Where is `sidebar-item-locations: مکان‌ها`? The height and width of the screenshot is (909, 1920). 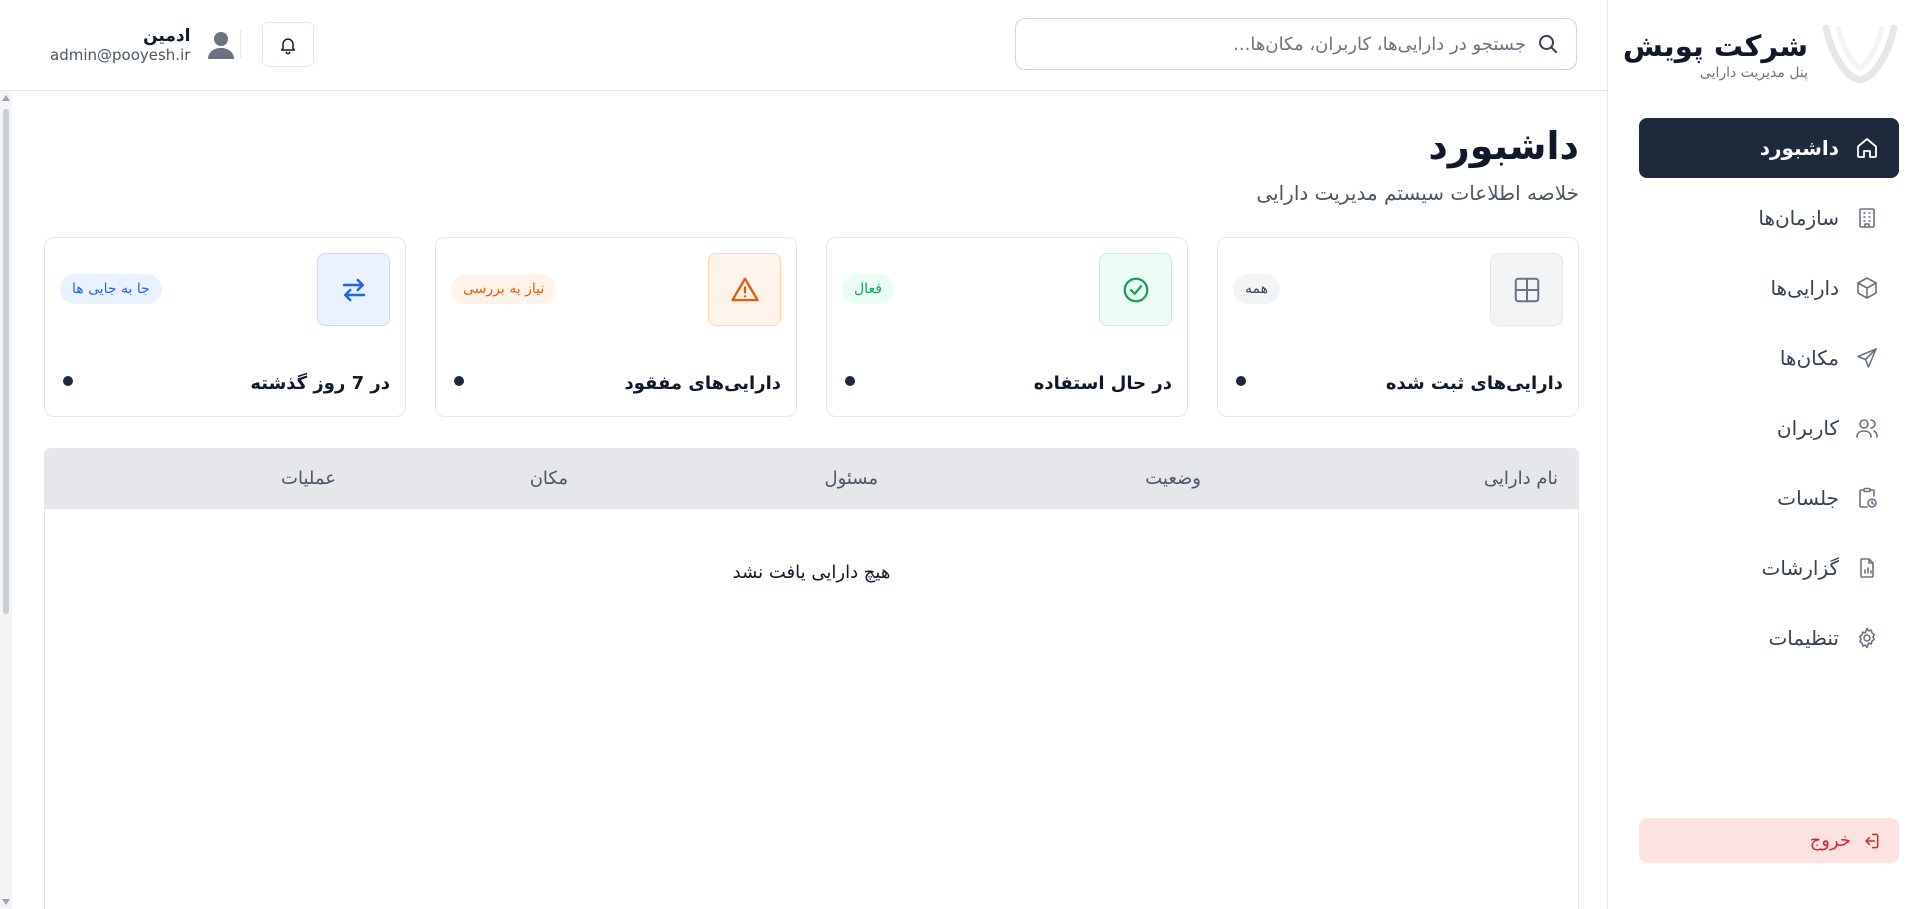 sidebar-item-locations: مکان‌ها is located at coordinates (1769, 358).